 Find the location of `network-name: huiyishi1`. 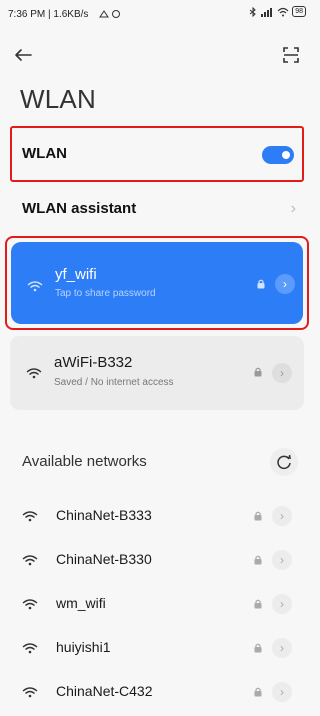

network-name: huiyishi1 is located at coordinates (83, 647).